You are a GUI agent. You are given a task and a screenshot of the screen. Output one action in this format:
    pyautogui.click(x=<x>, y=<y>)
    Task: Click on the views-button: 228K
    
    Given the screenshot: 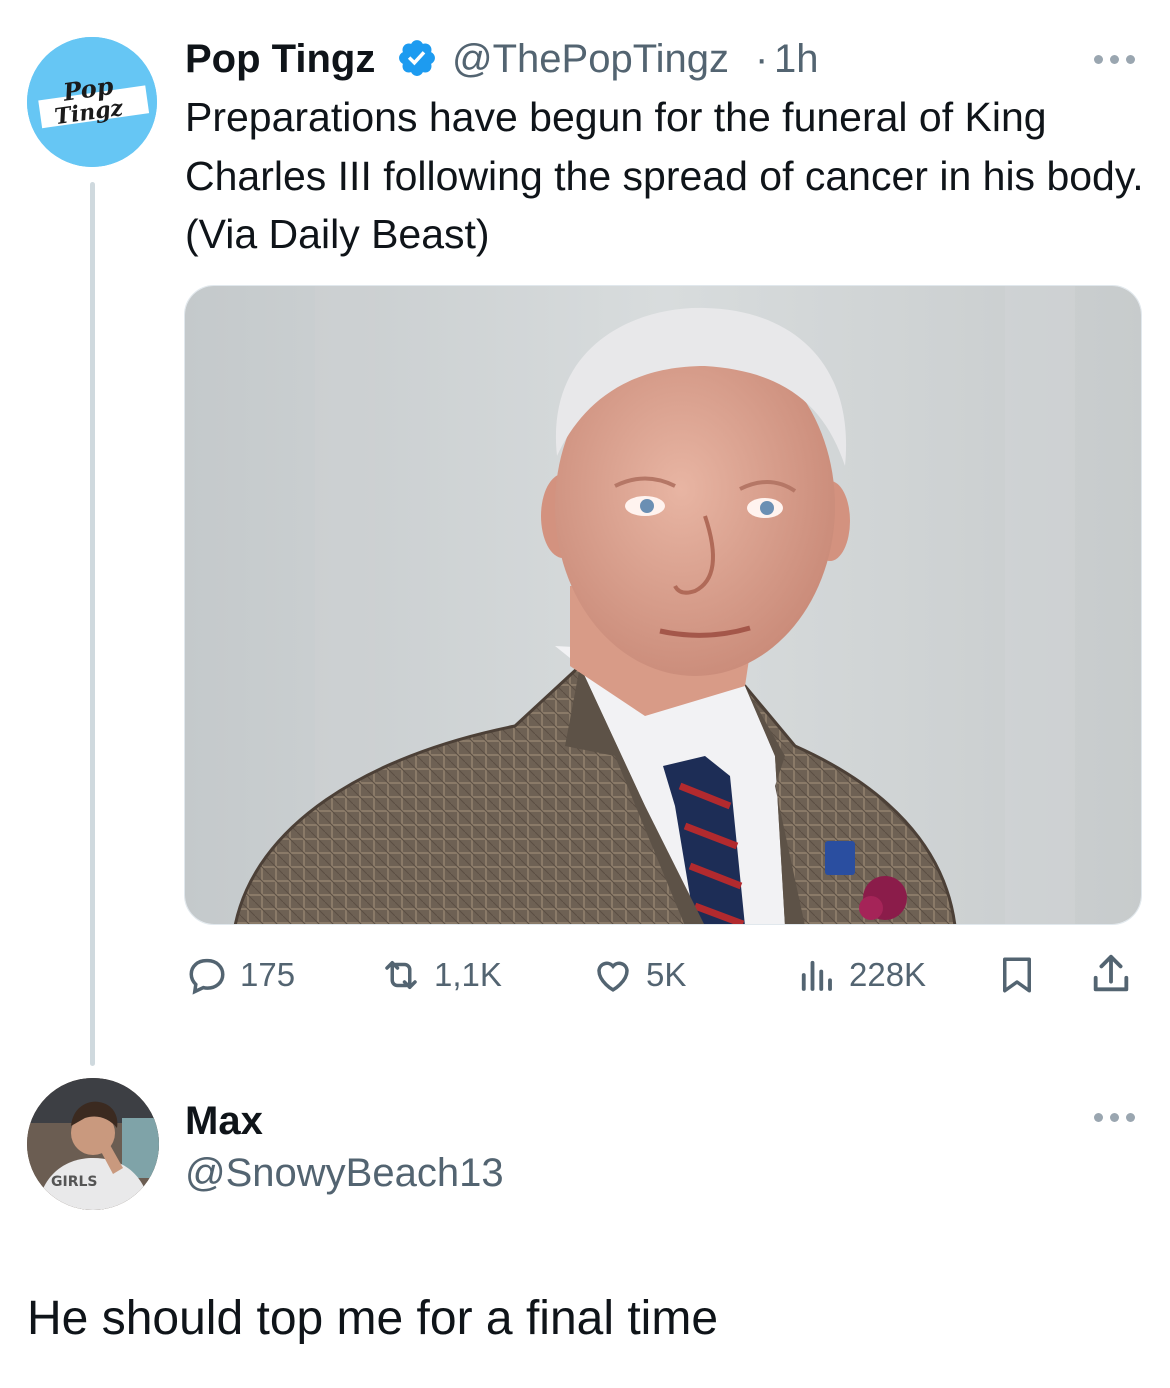 What is the action you would take?
    pyautogui.click(x=860, y=975)
    